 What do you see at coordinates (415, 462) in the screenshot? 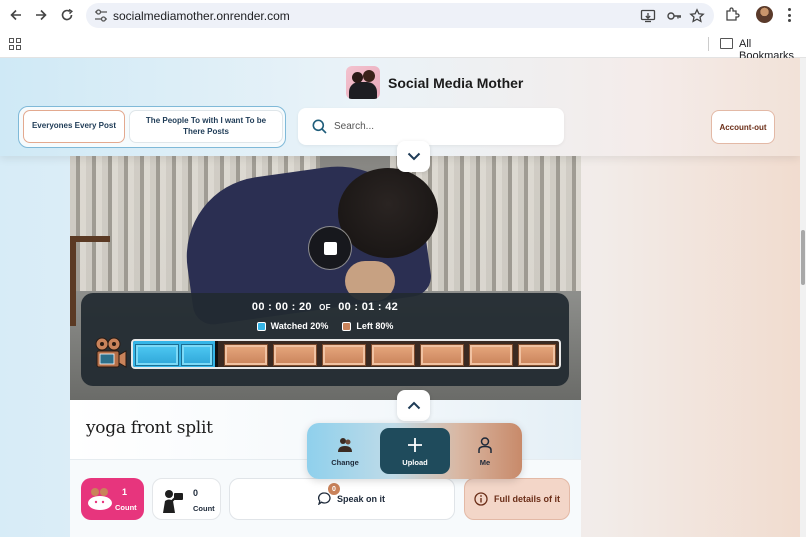
I see `upload-label: Upload` at bounding box center [415, 462].